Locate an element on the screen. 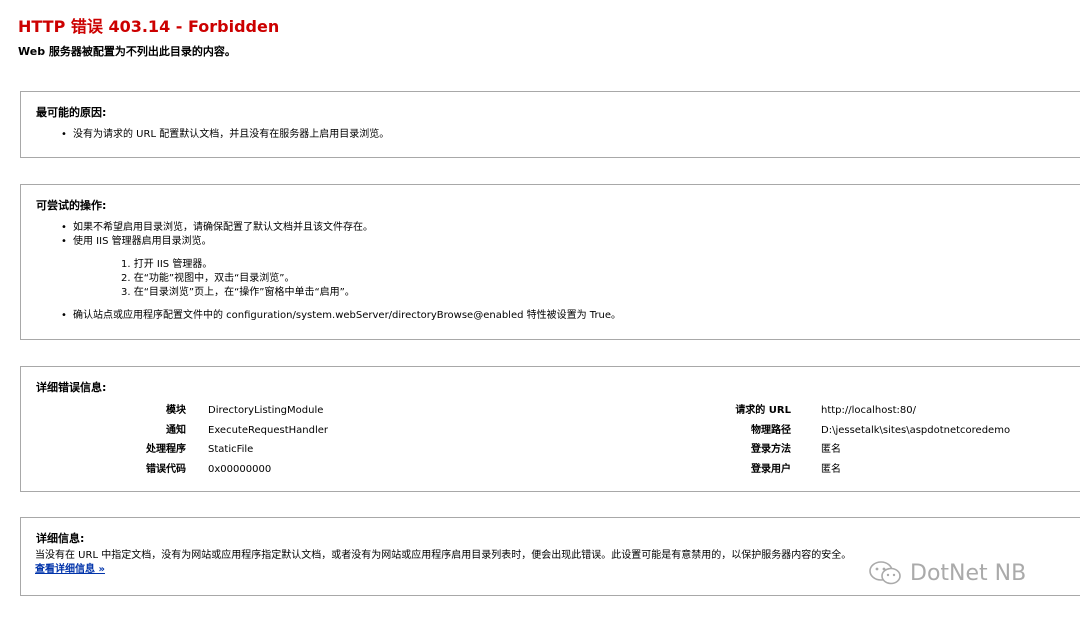 The width and height of the screenshot is (1080, 619). detail-value: DirectoryListingModule is located at coordinates (266, 410).